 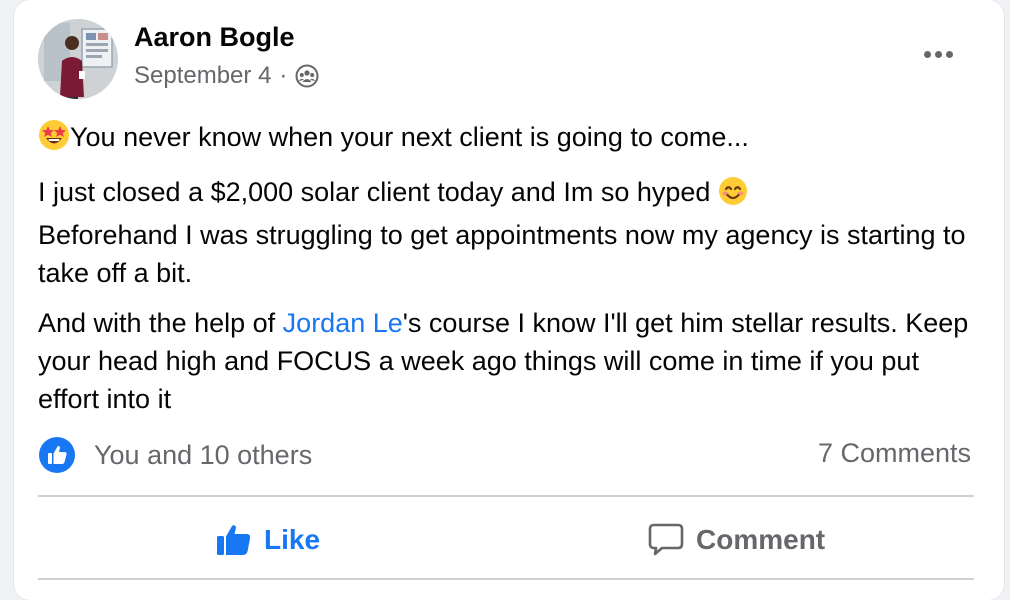 I want to click on like-button: Like, so click(x=268, y=540).